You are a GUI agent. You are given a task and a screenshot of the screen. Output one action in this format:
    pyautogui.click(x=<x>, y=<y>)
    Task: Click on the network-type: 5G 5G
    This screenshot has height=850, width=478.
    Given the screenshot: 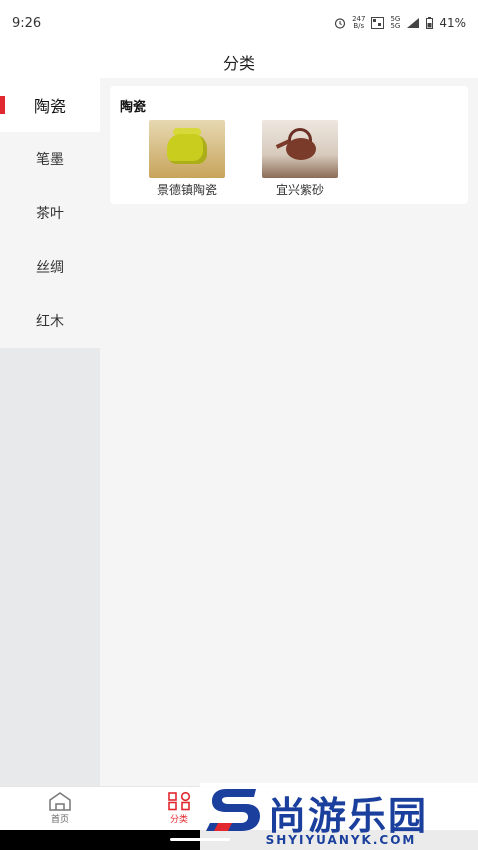 What is the action you would take?
    pyautogui.click(x=395, y=22)
    